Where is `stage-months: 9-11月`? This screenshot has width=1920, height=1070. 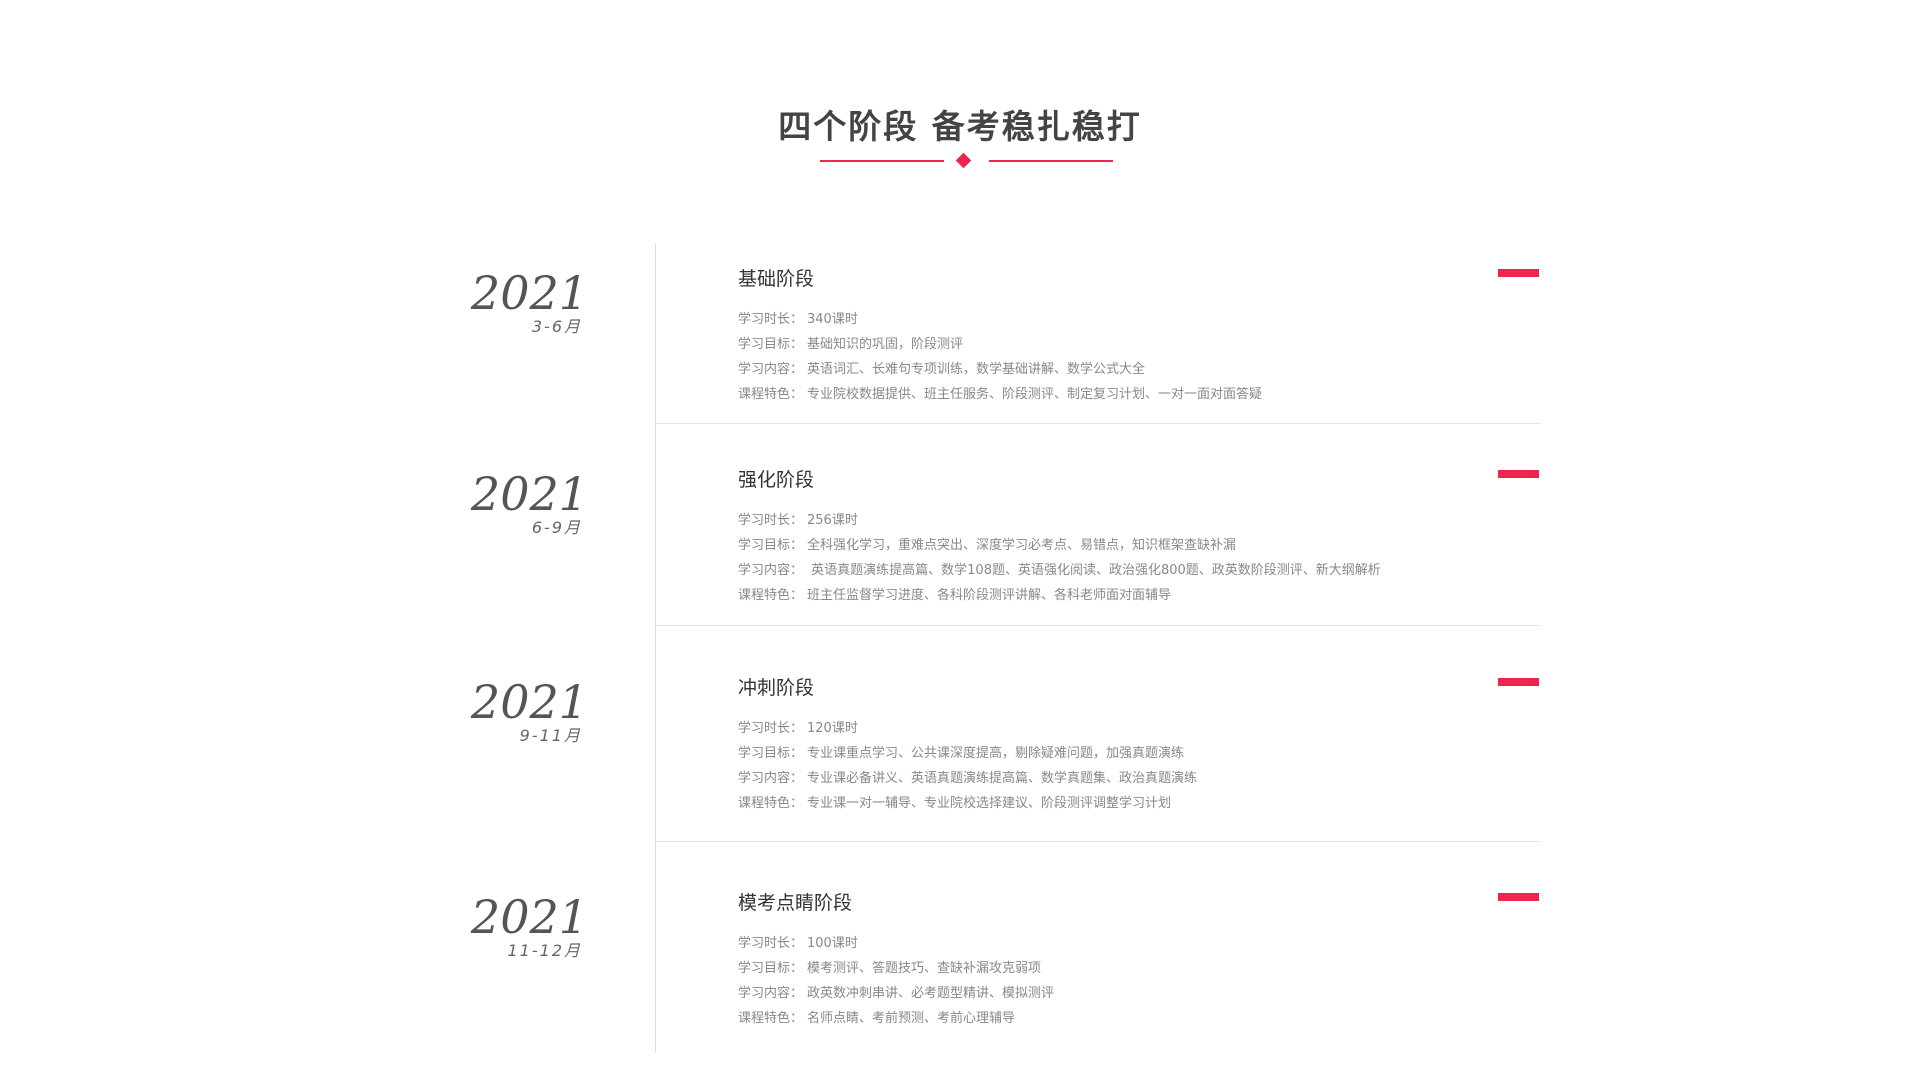
stage-months: 9-11月 is located at coordinates (550, 735).